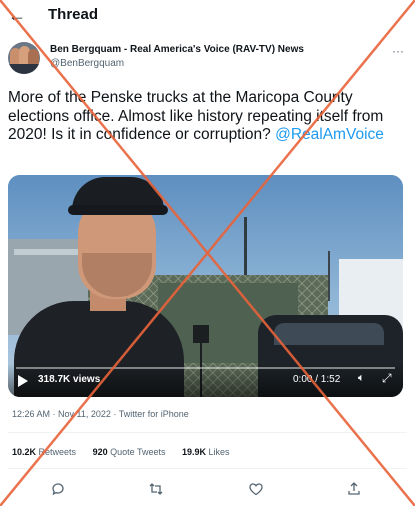 This screenshot has height=506, width=415. I want to click on share-icon, so click(354, 489).